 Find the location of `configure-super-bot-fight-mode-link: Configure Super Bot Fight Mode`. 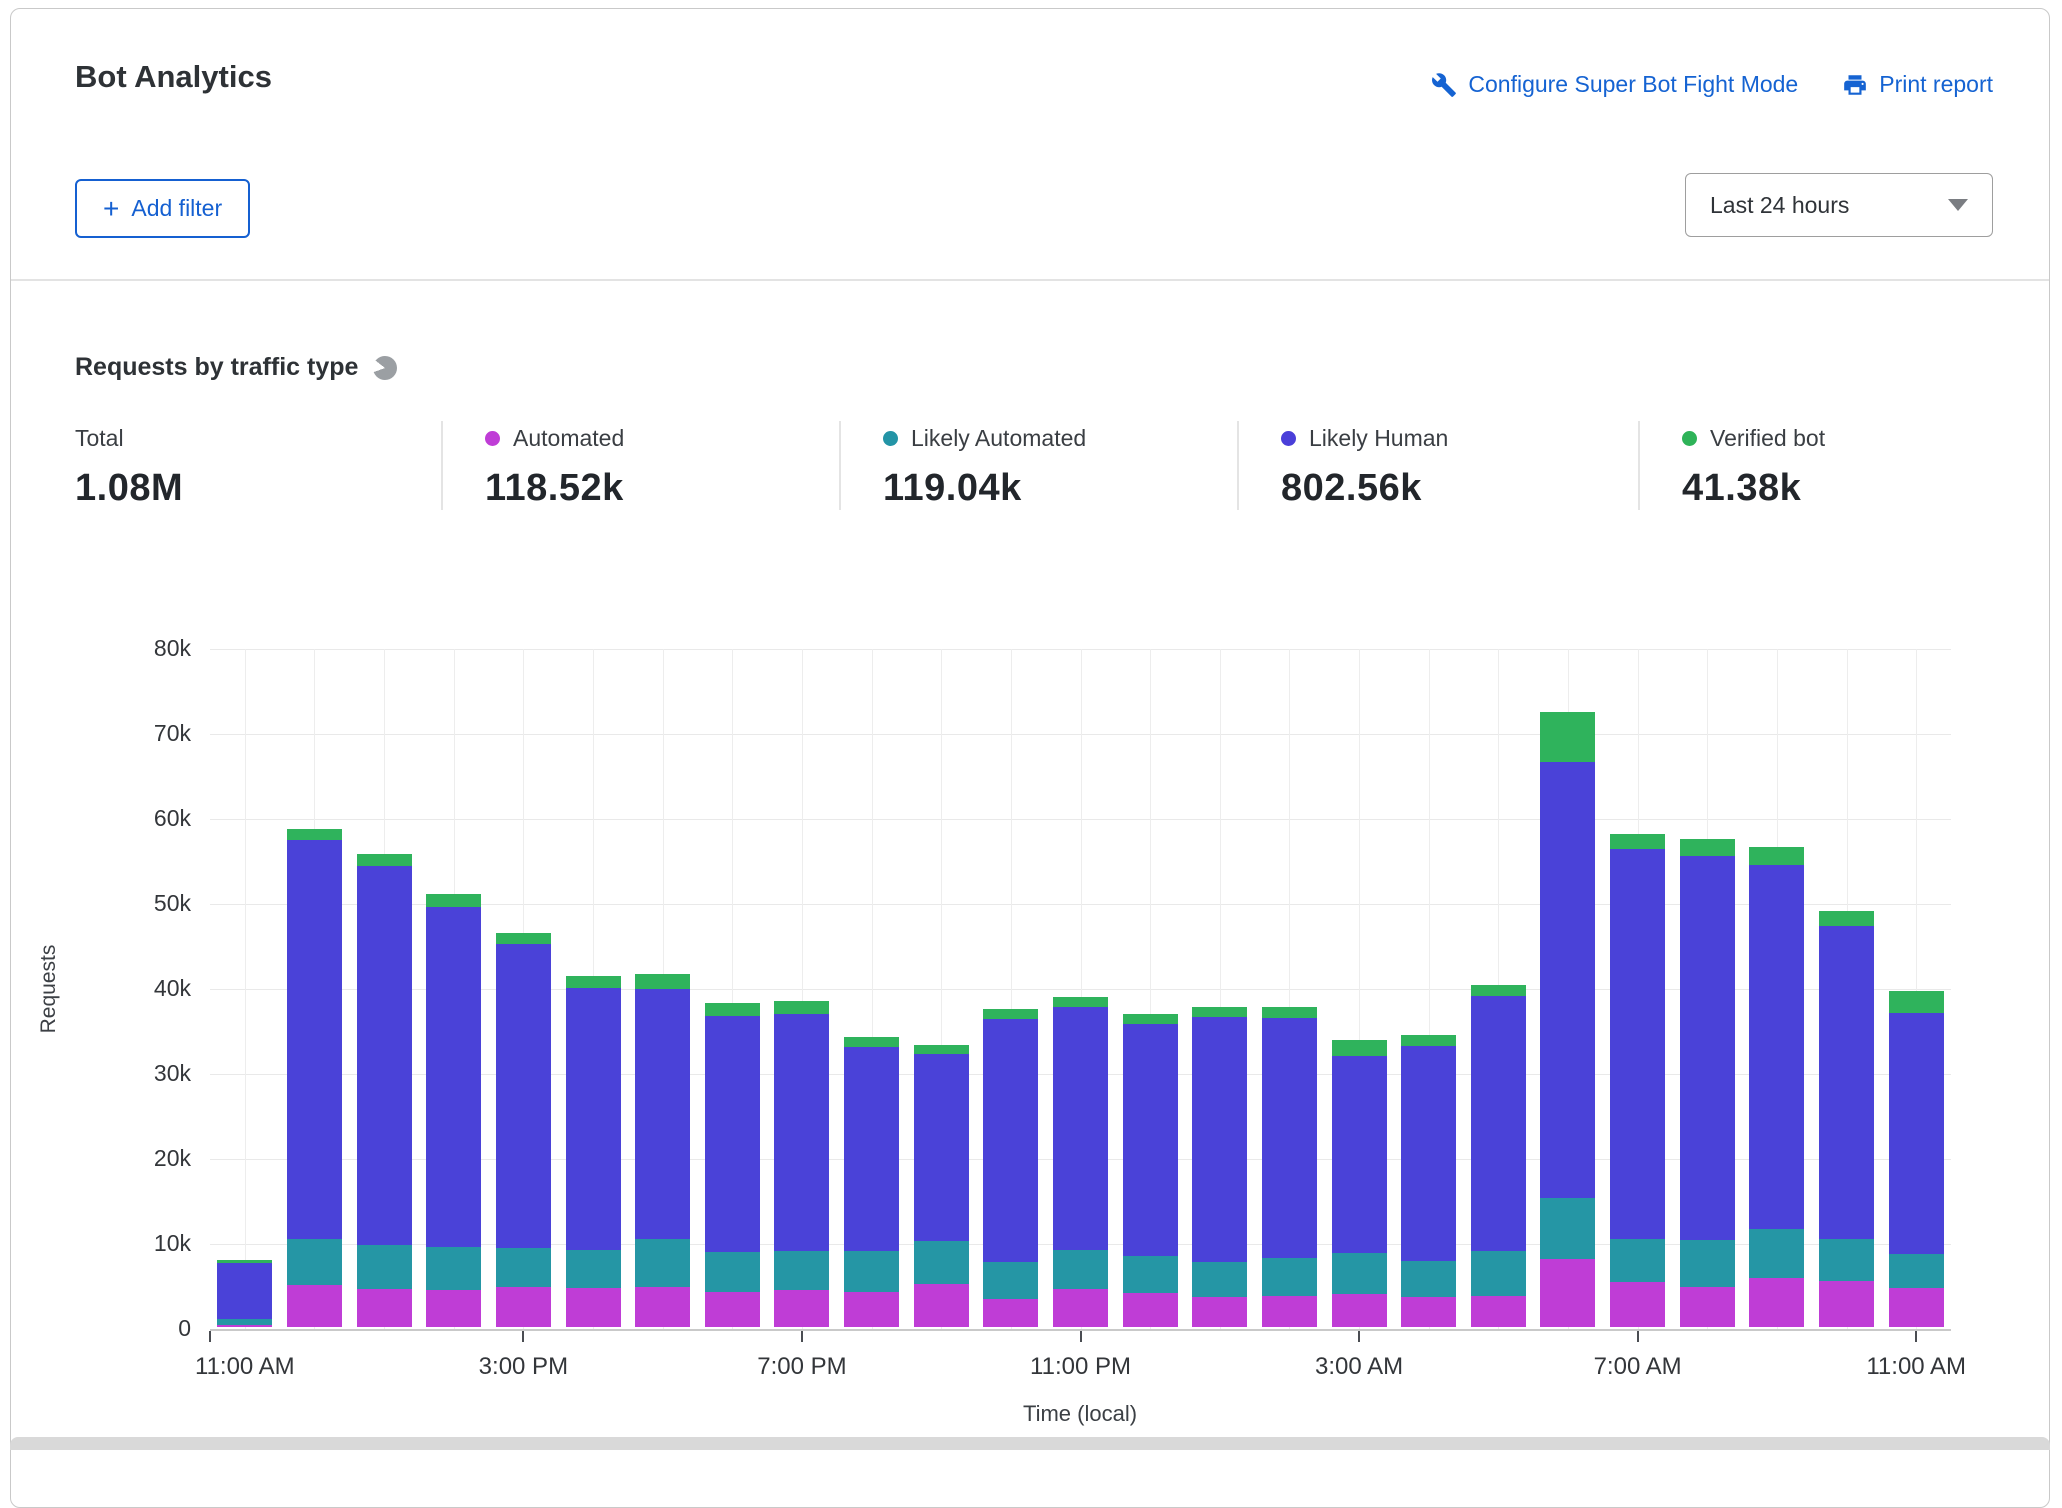

configure-super-bot-fight-mode-link: Configure Super Bot Fight Mode is located at coordinates (1614, 84).